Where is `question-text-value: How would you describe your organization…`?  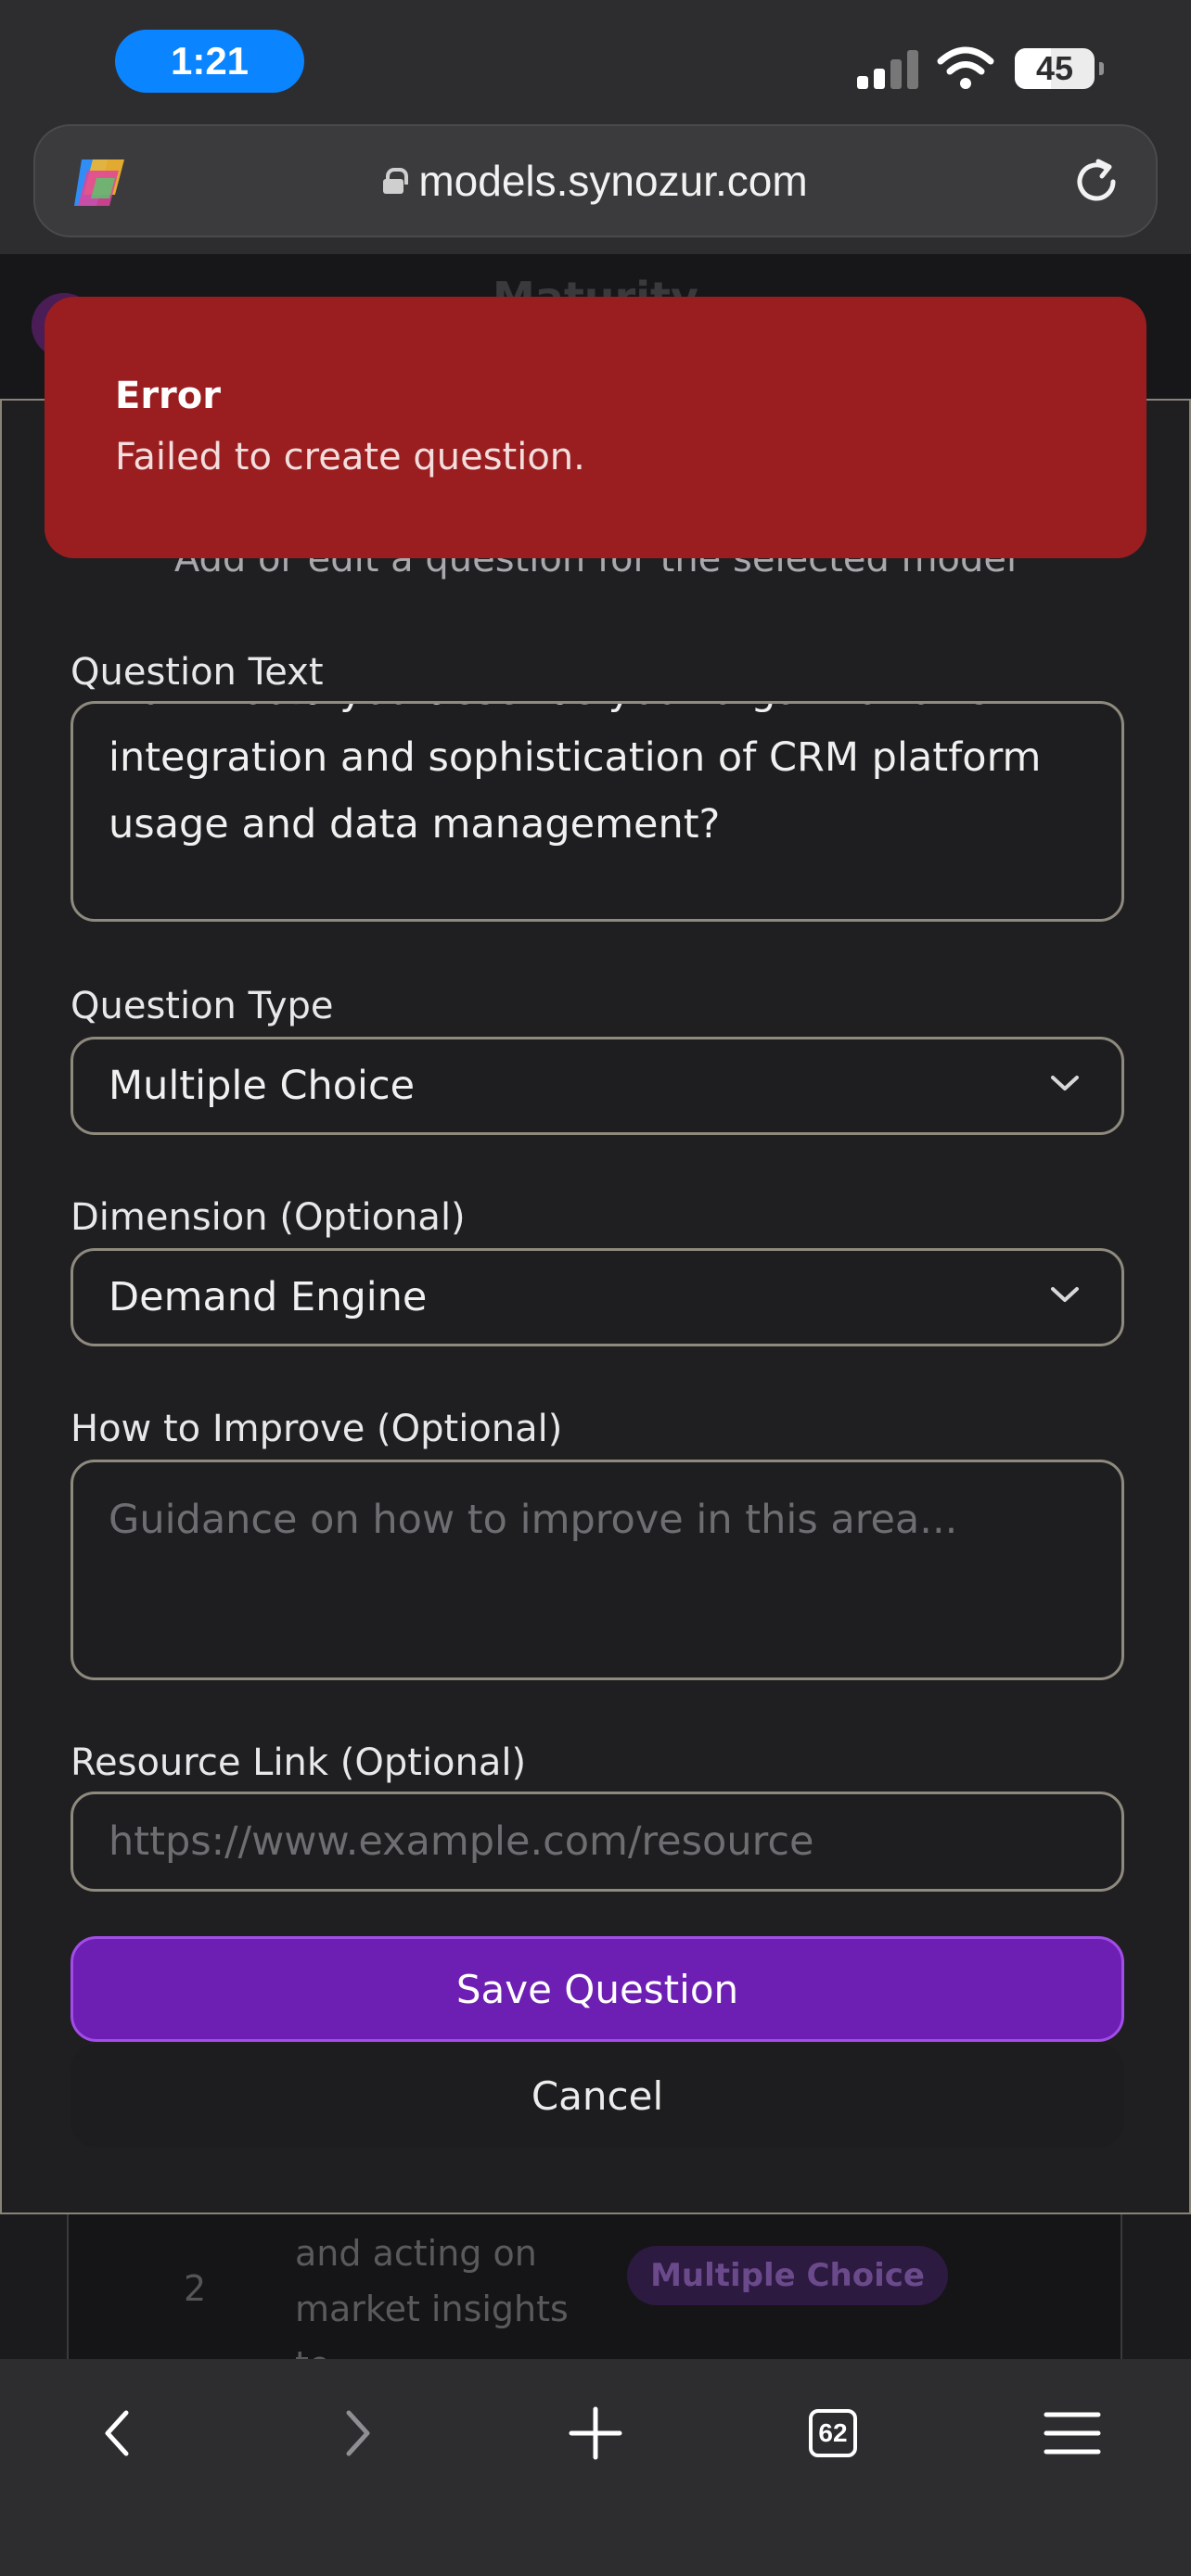 question-text-value: How would you describe your organization… is located at coordinates (575, 776).